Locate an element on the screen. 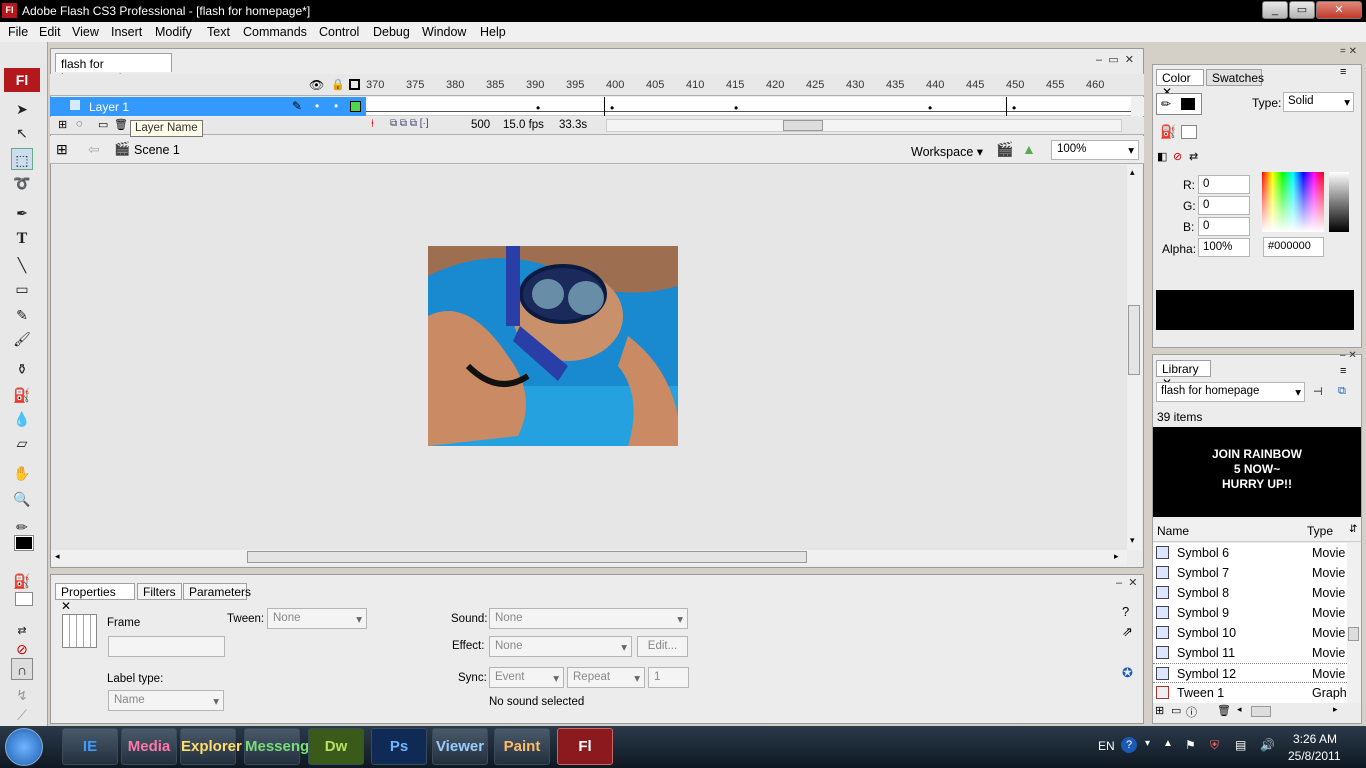 This screenshot has height=768, width=1366. menu-help: Help is located at coordinates (493, 32).